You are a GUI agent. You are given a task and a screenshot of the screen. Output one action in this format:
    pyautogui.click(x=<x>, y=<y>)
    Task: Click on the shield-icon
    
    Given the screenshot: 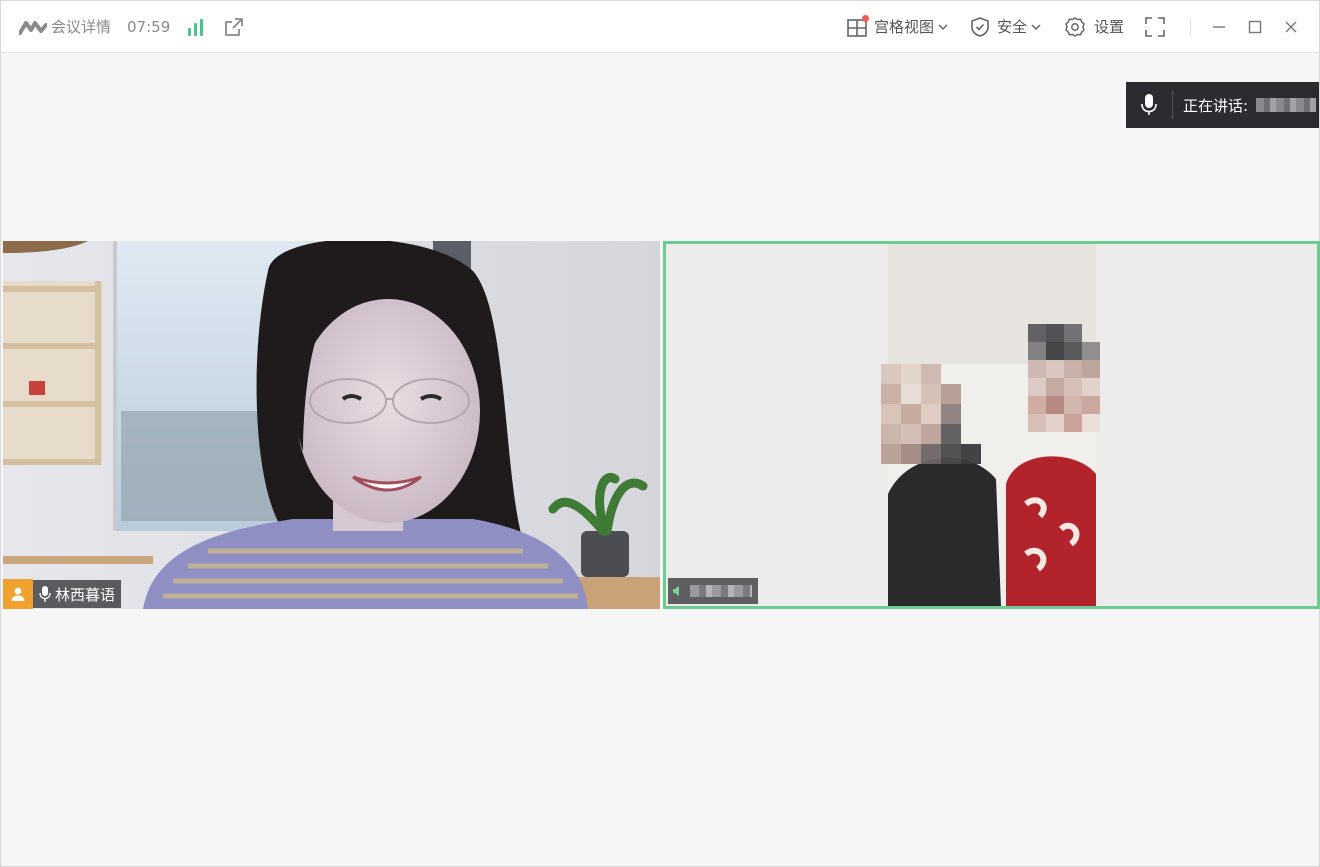 What is the action you would take?
    pyautogui.click(x=980, y=26)
    